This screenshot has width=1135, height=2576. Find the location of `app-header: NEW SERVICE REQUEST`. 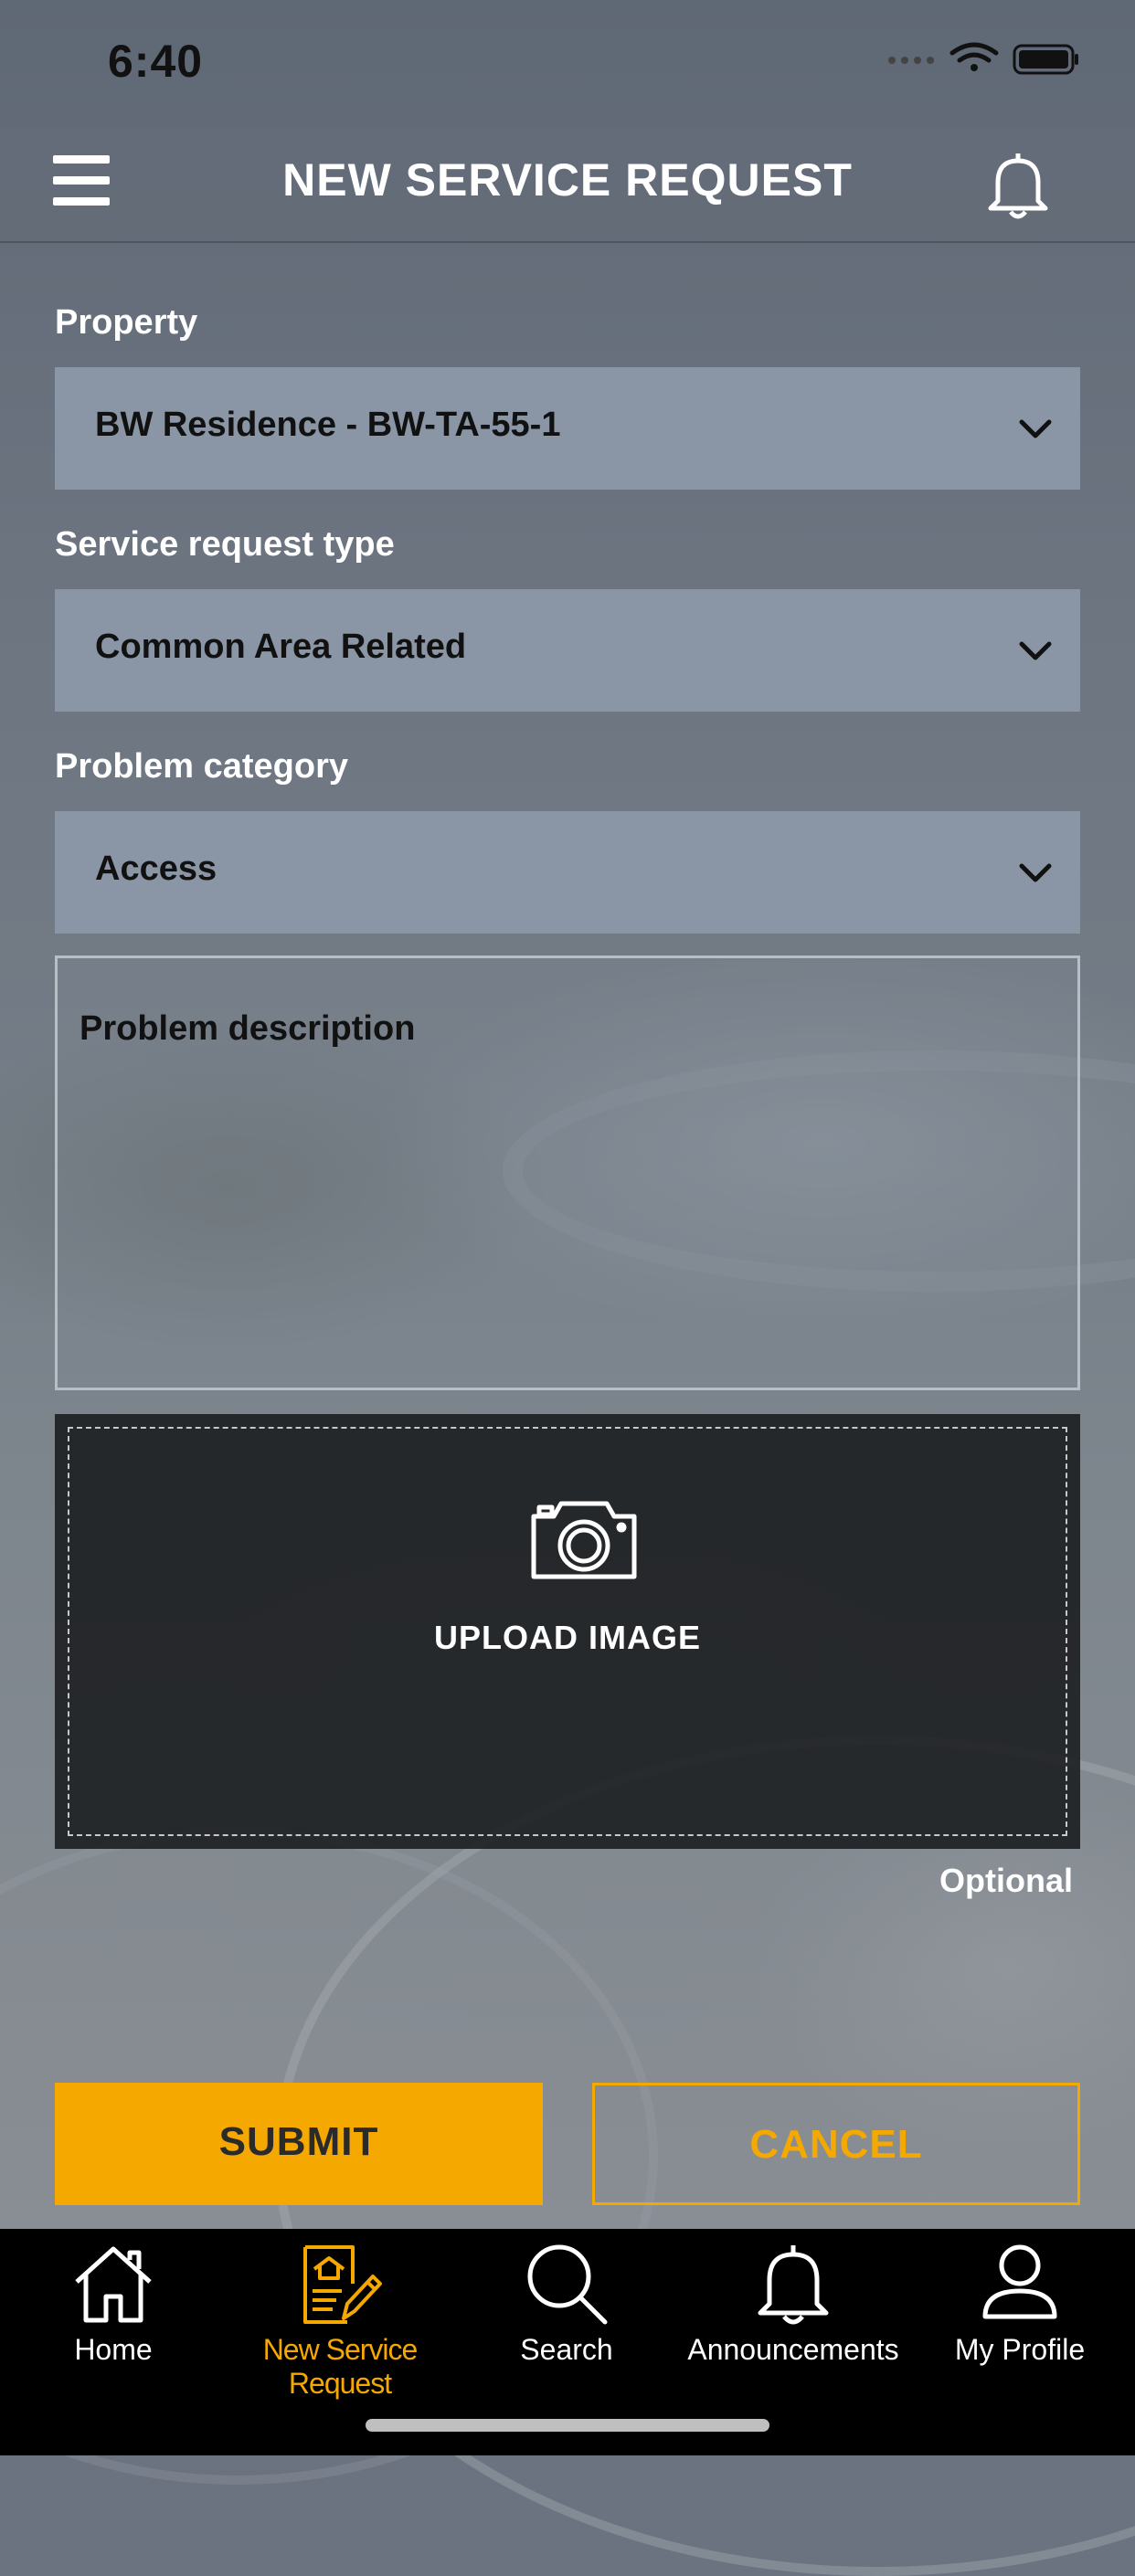

app-header: NEW SERVICE REQUEST is located at coordinates (567, 185).